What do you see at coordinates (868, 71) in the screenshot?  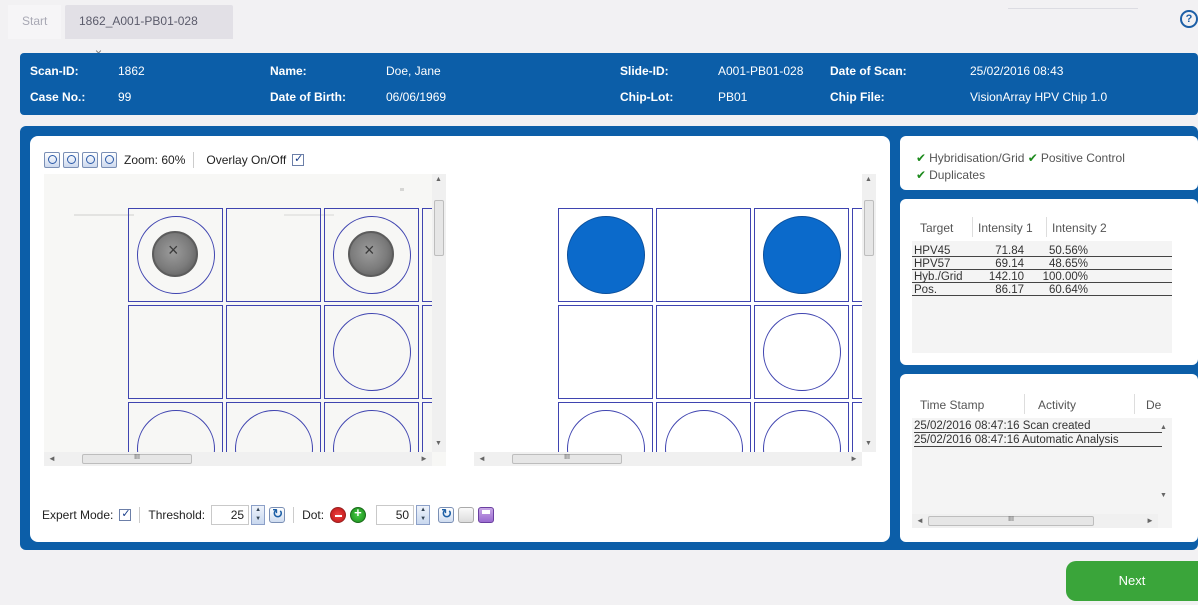 I see `date-of-scan-label: Date of Scan:` at bounding box center [868, 71].